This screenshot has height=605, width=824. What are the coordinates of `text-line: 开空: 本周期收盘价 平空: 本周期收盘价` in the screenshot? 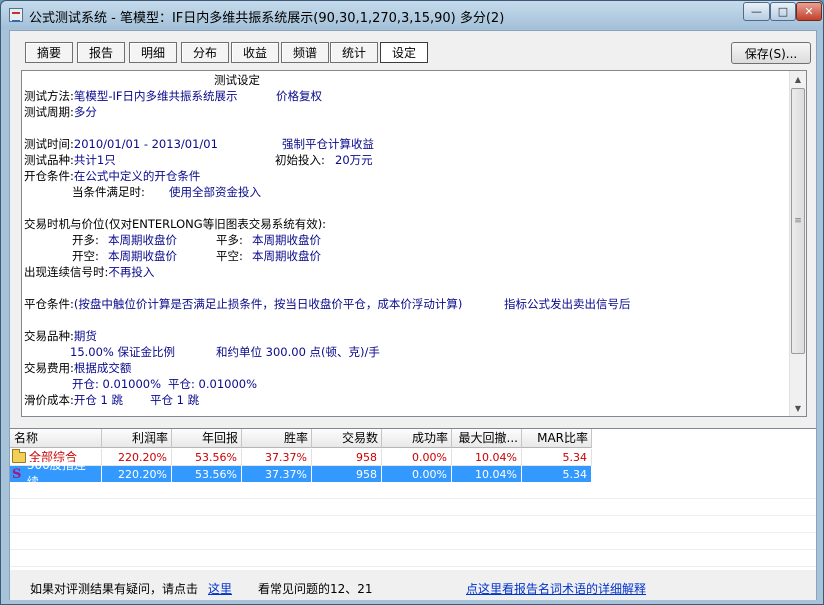 It's located at (407, 256).